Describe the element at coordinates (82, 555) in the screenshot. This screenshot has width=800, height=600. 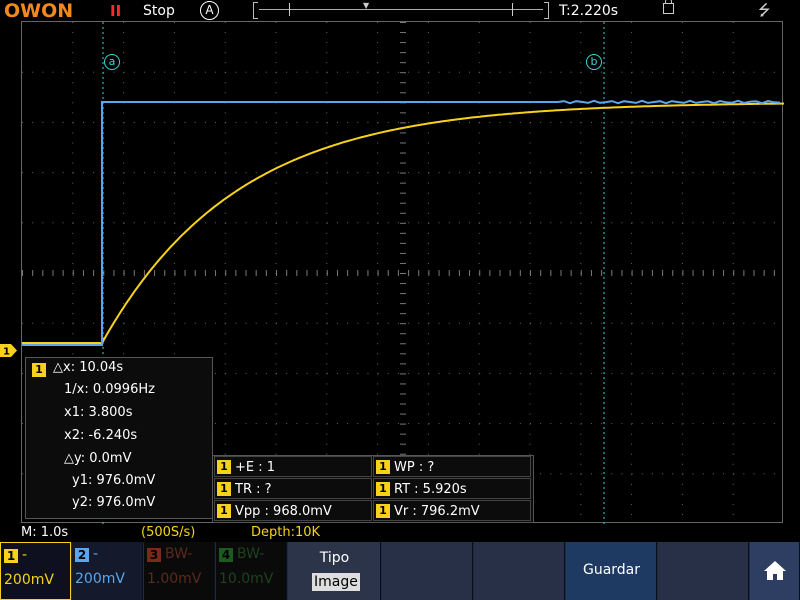
I see `ch2-number: 2` at that location.